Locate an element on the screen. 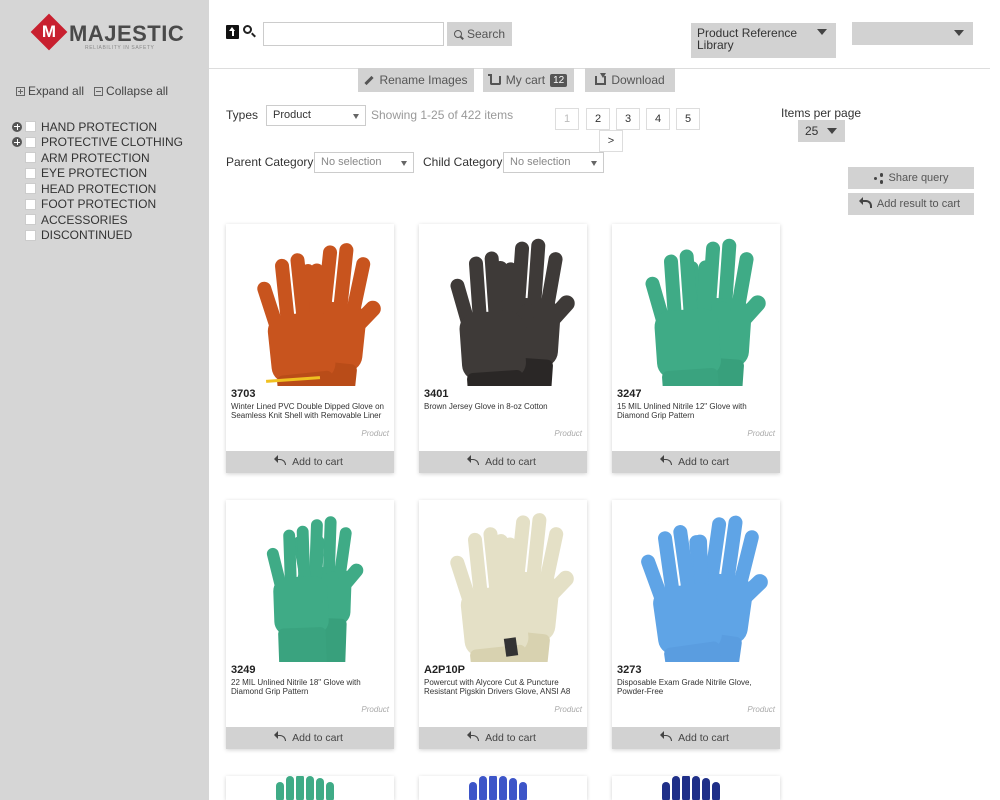 Image resolution: width=1000 pixels, height=800 pixels. types-select: Product is located at coordinates (316, 115).